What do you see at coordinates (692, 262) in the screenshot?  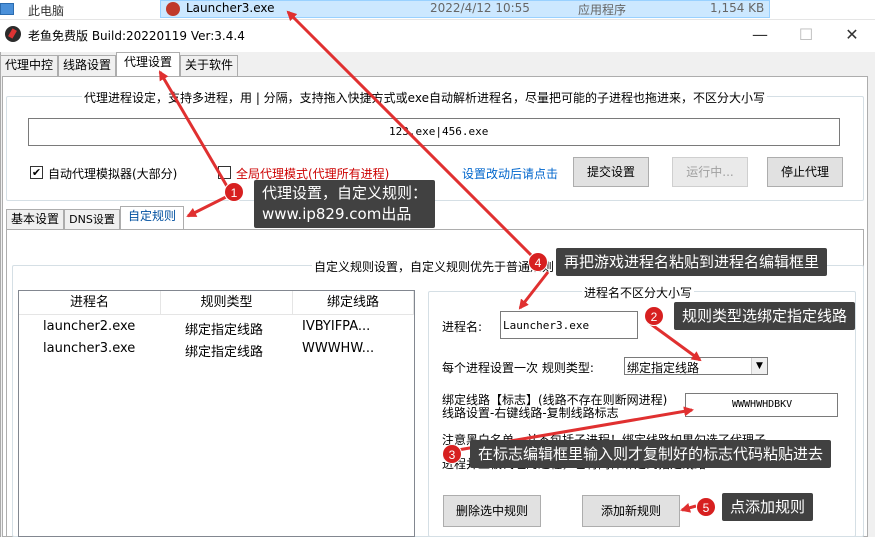 I see `step-4-callout: 再把游戏进程名粘贴到进程名编辑框里` at bounding box center [692, 262].